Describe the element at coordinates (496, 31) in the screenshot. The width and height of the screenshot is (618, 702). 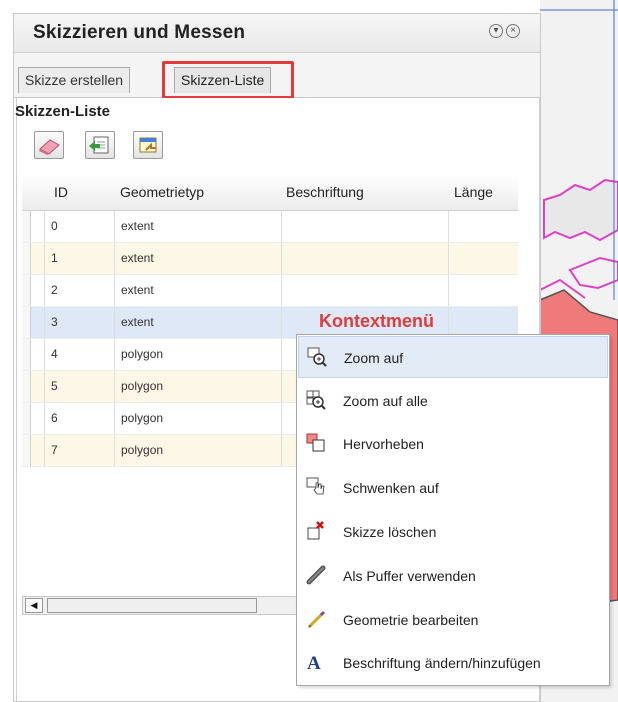
I see `collapse-icon: ▾` at that location.